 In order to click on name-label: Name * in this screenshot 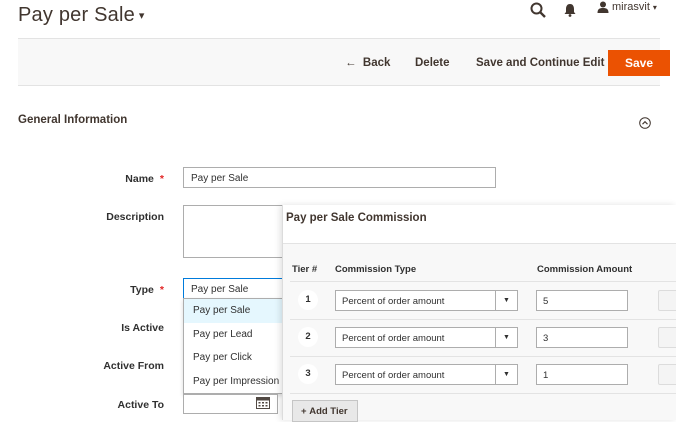, I will do `click(144, 179)`.